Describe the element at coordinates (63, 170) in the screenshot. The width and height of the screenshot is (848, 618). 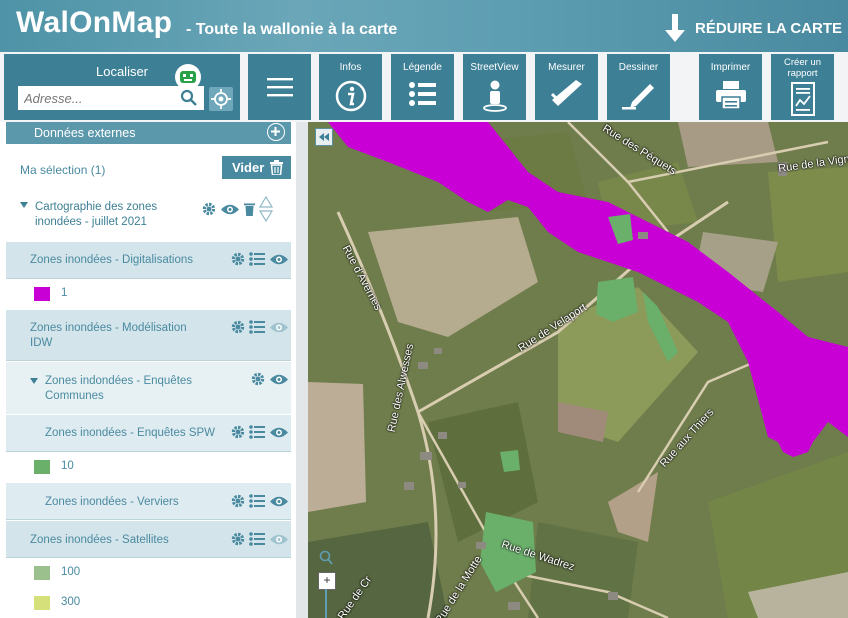
I see `selection-count: Ma sélection (1)` at that location.